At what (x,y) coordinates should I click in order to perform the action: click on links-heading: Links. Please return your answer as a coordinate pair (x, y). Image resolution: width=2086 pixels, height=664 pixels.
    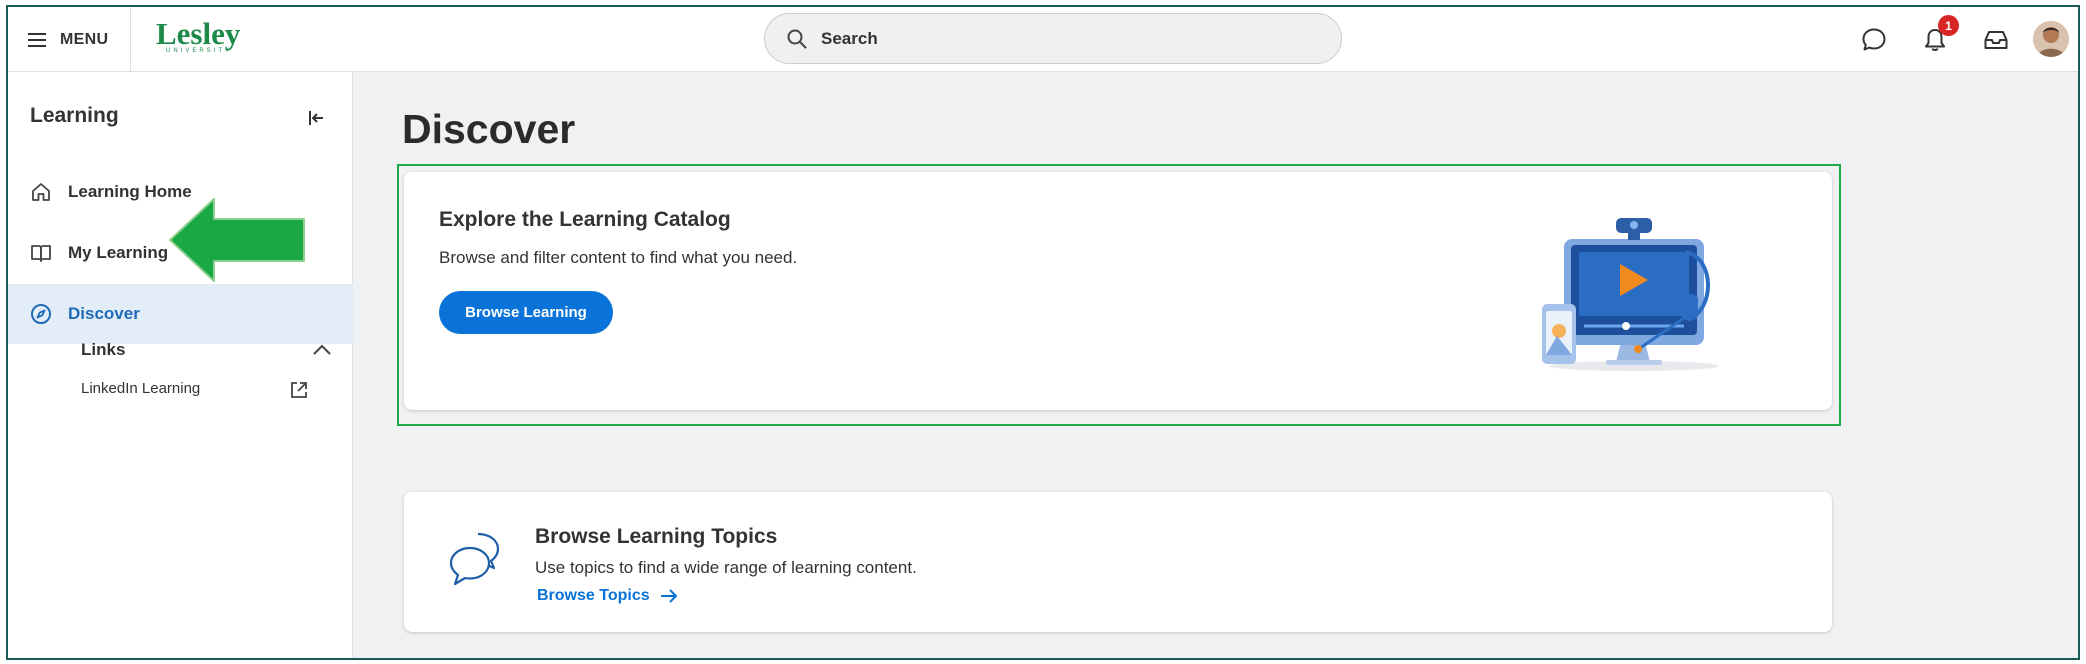
    Looking at the image, I should click on (103, 349).